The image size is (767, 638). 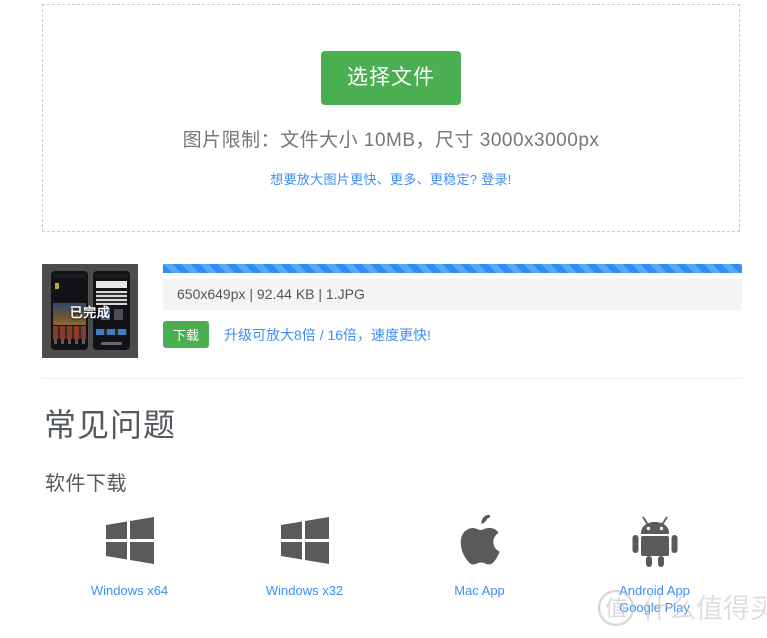 I want to click on upgrade-link: 升级可放大8倍 / 16倍，速度更快!, so click(x=327, y=335).